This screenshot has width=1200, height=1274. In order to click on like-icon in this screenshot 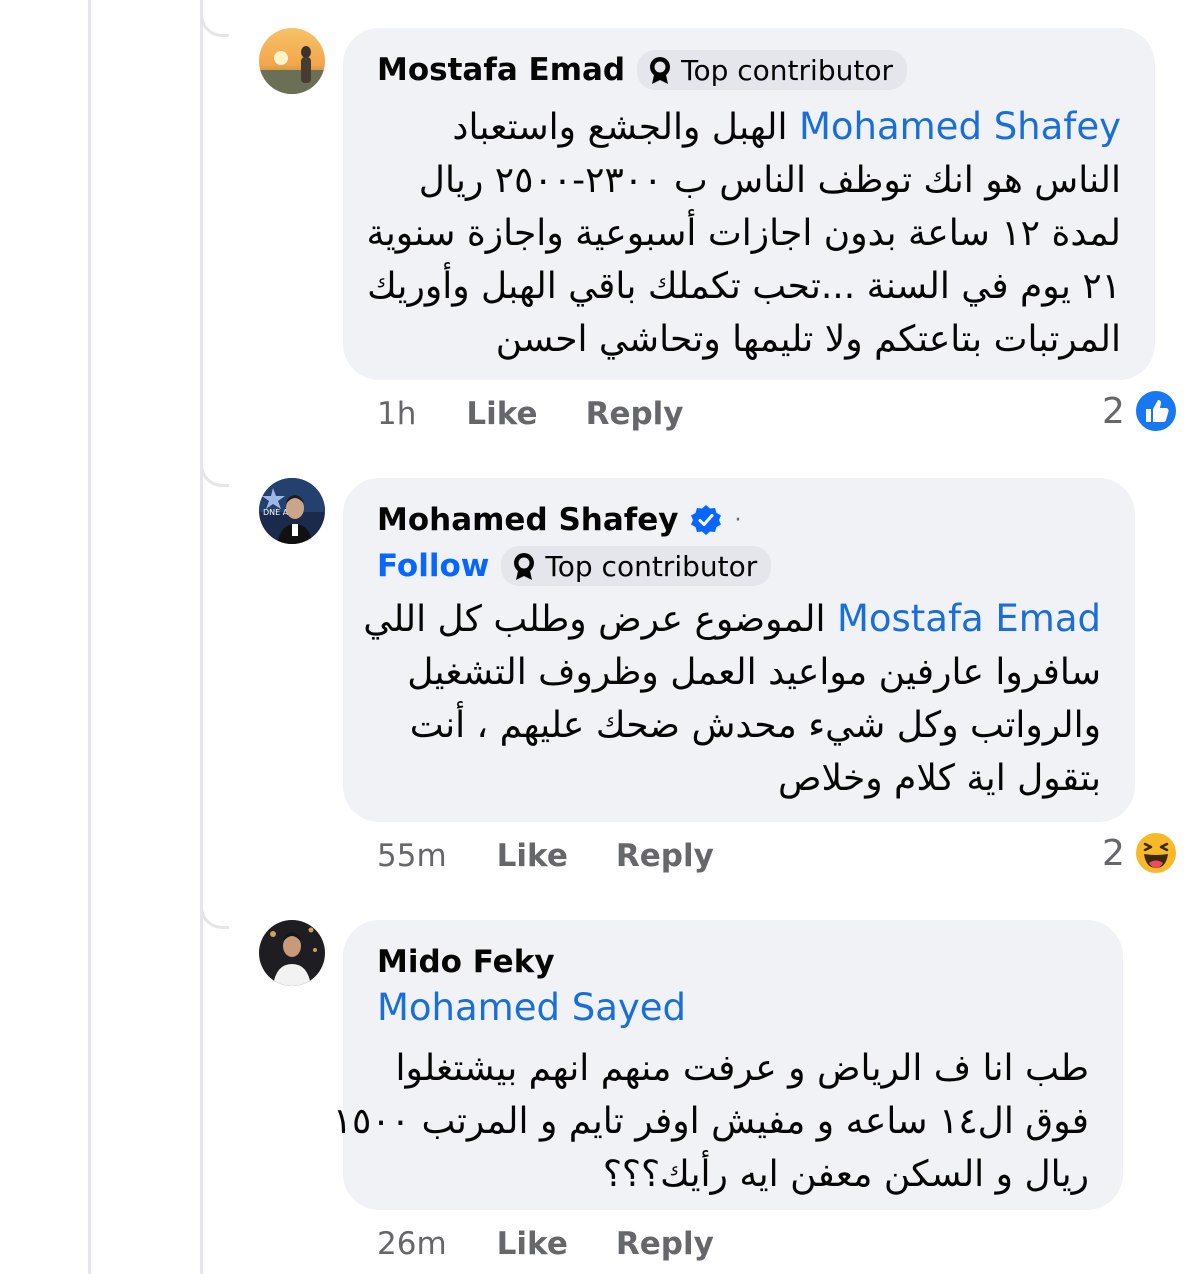, I will do `click(1156, 411)`.